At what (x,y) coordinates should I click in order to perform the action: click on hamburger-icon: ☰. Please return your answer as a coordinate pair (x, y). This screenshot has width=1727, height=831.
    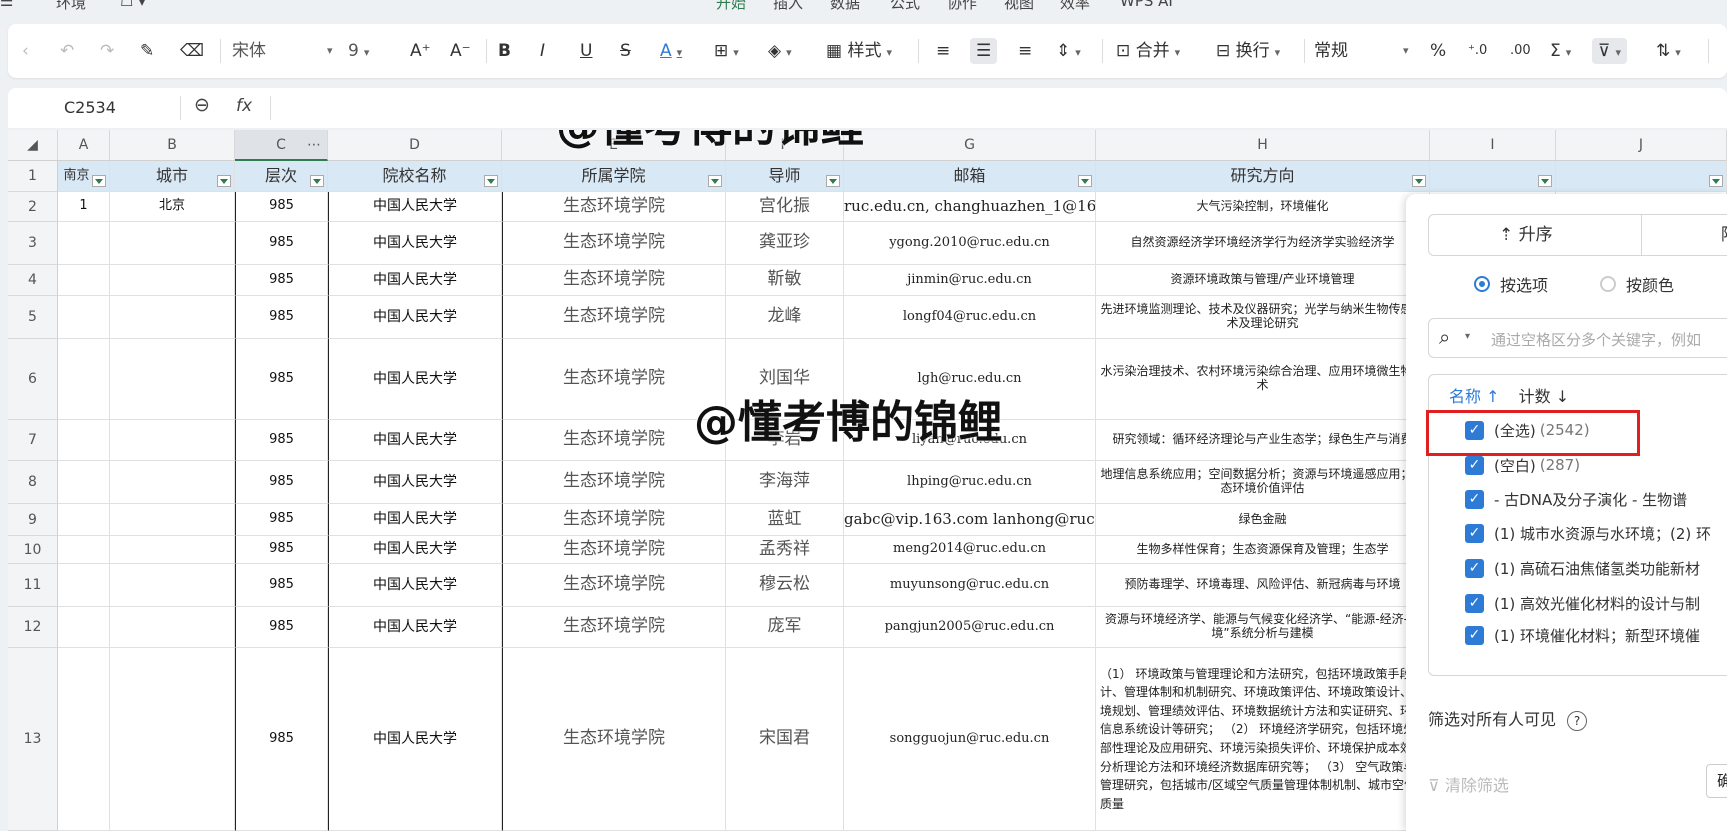
    Looking at the image, I should click on (6, 5).